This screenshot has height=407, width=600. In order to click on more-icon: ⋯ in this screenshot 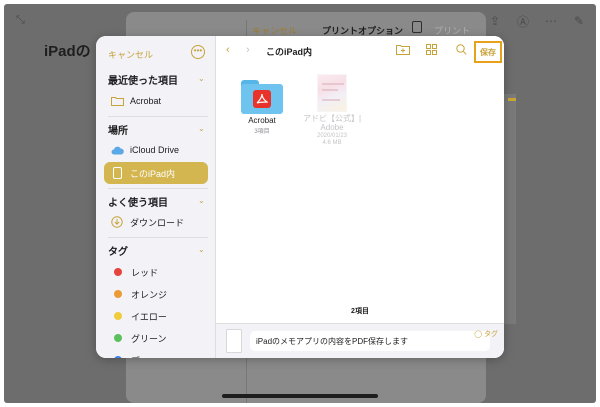, I will do `click(551, 21)`.